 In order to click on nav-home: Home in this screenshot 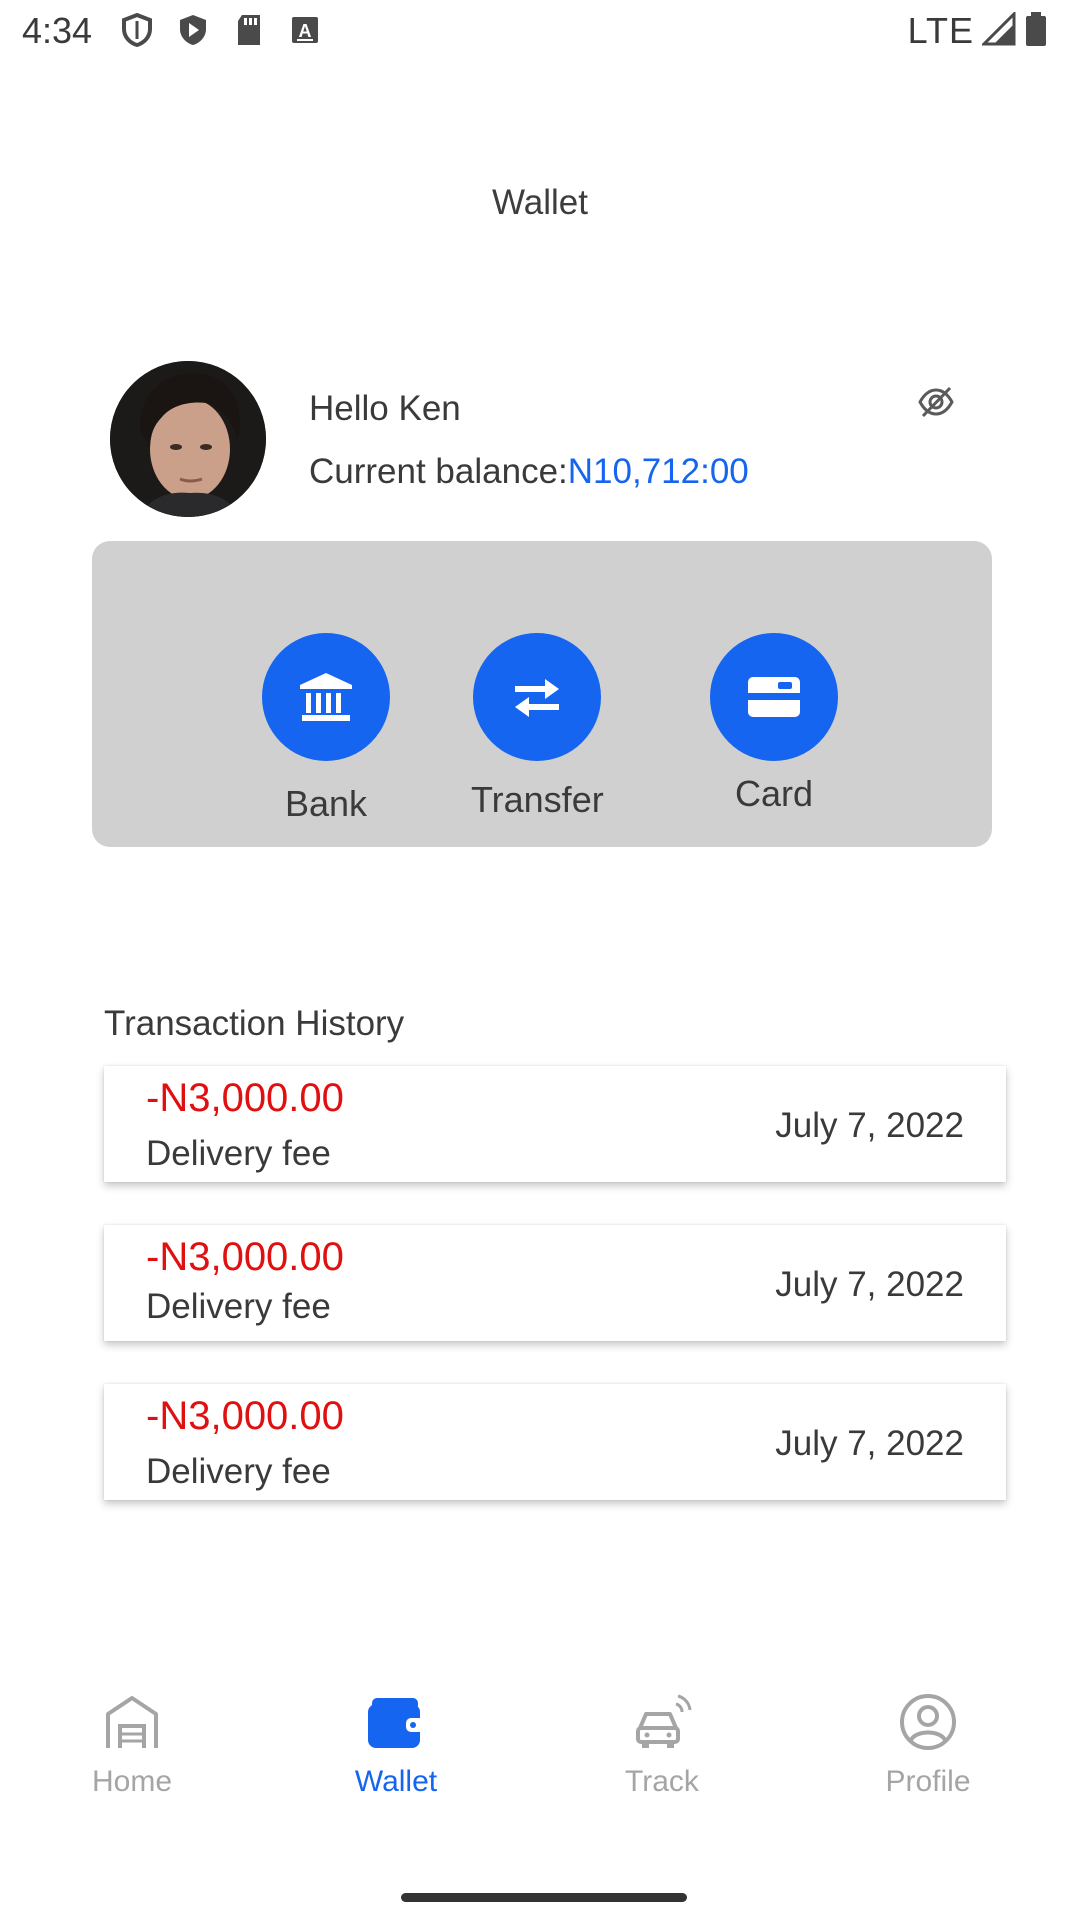, I will do `click(132, 1744)`.